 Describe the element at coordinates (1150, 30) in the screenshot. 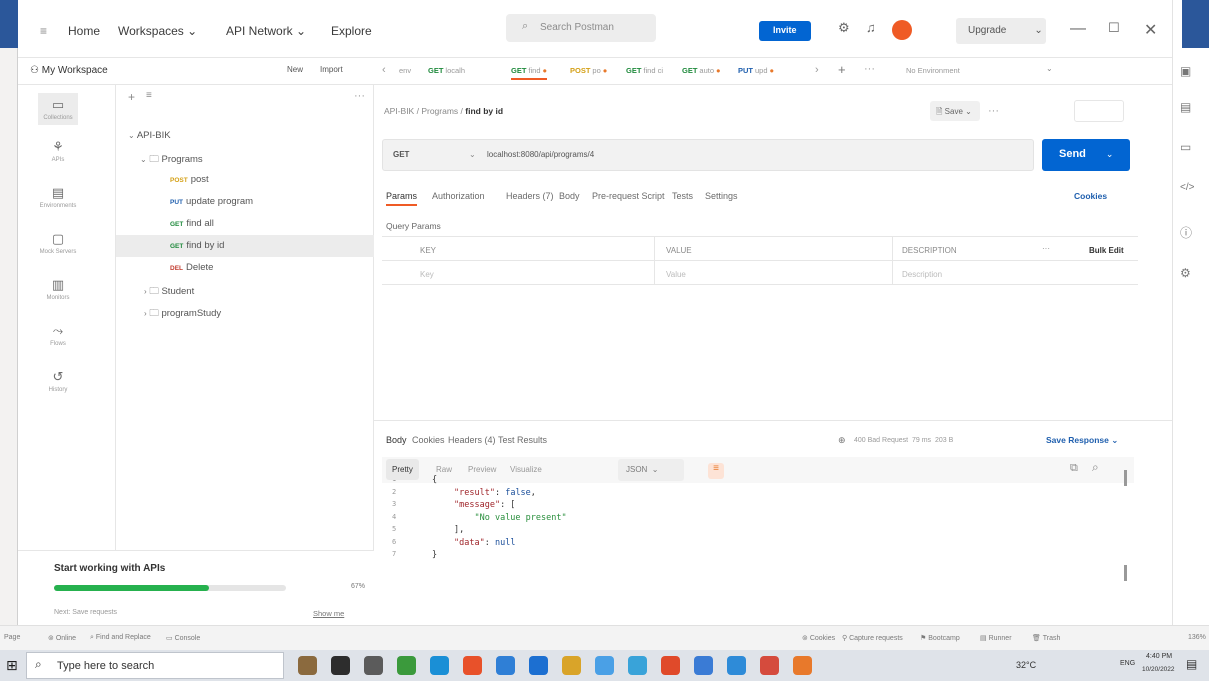

I see `close-icon: ✕` at that location.